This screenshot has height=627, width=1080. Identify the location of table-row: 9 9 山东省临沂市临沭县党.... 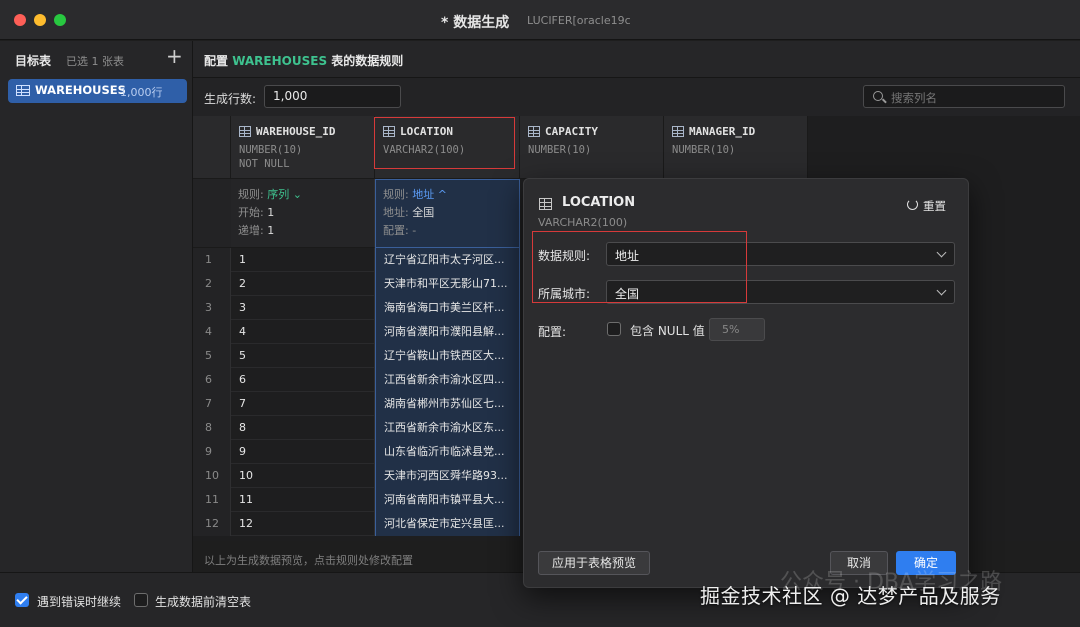
(356, 452).